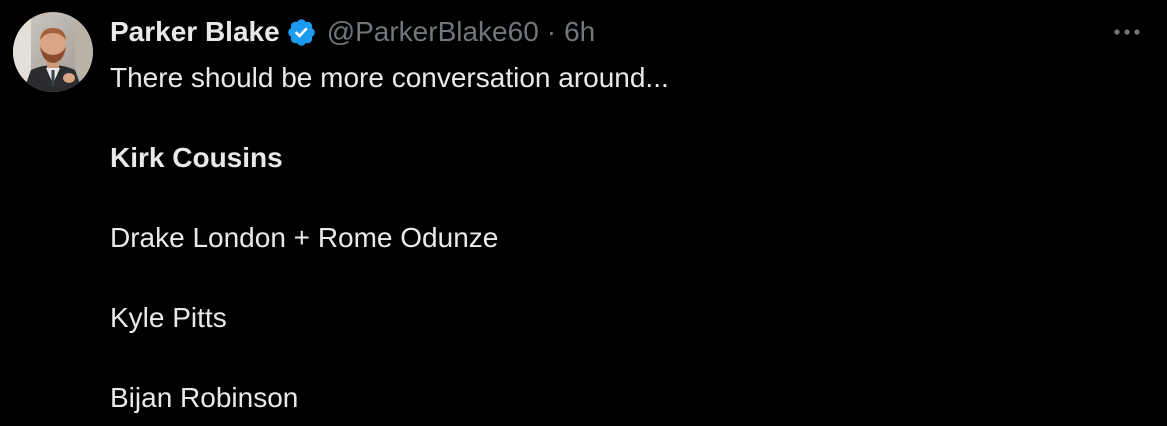 This screenshot has height=426, width=1167. I want to click on more-options-button, so click(1127, 32).